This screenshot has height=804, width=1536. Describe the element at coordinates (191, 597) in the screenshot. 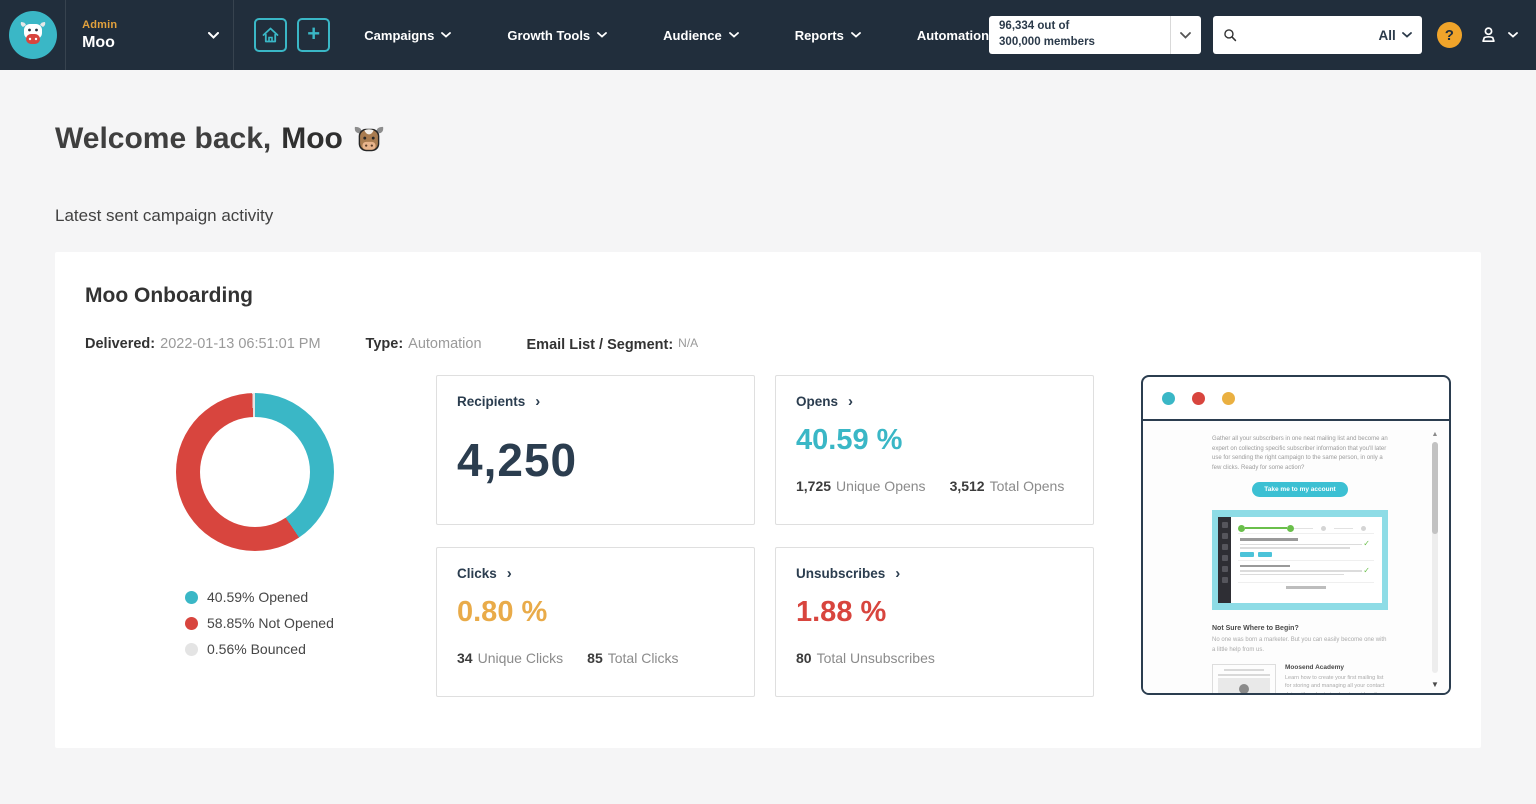

I see `legend-dot-opened` at that location.